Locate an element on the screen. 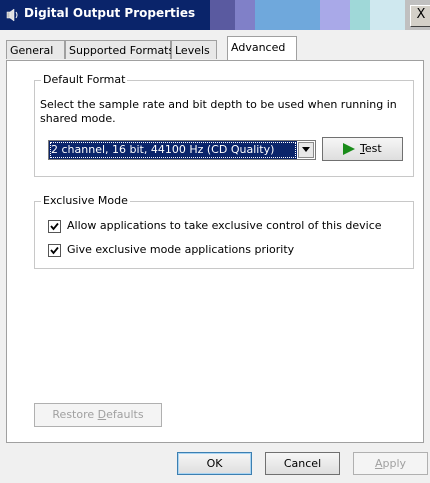  window-title: Digital Output Properties is located at coordinates (110, 13).